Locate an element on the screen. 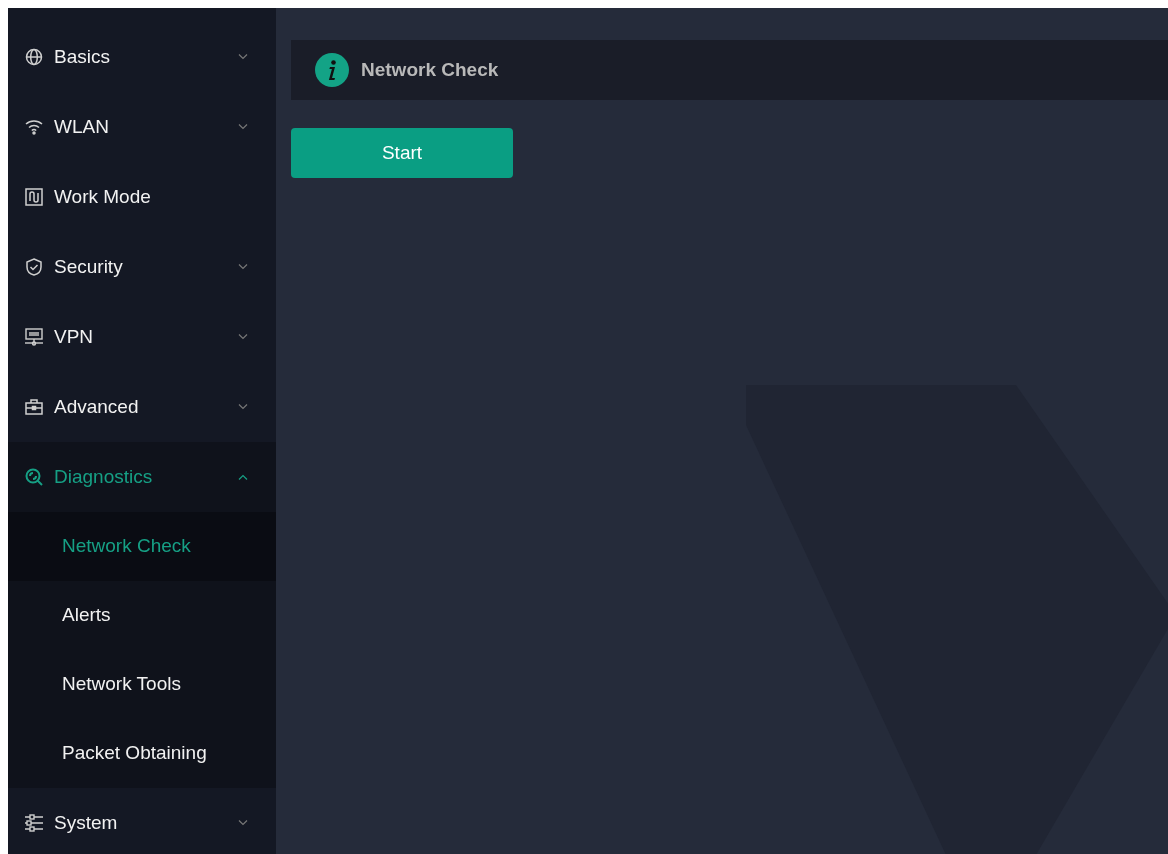 The width and height of the screenshot is (1168, 854). page-title: Network Check is located at coordinates (430, 69).